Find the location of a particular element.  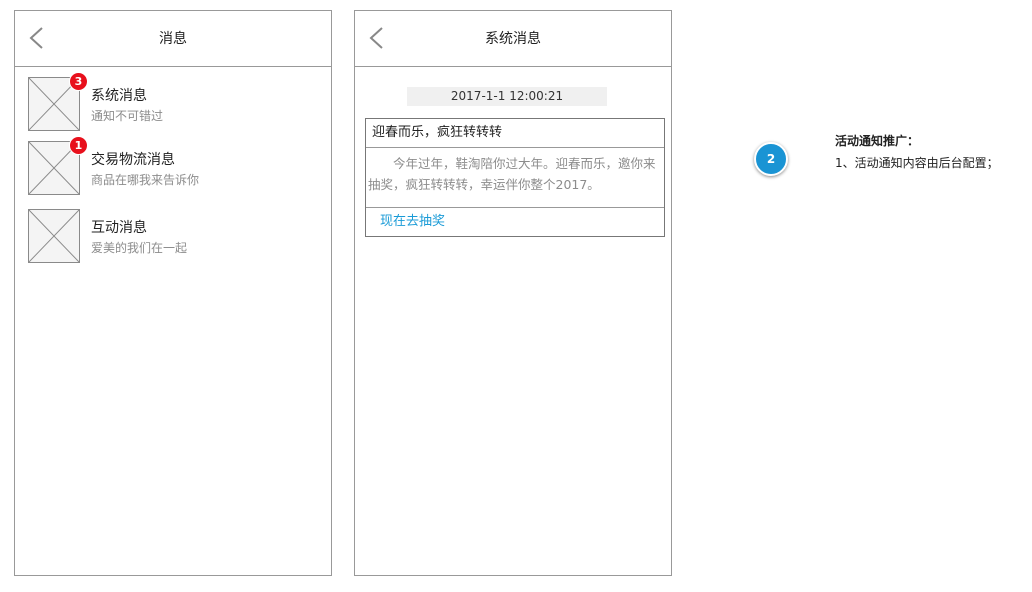

item-title: 交易物流消息 is located at coordinates (133, 160).